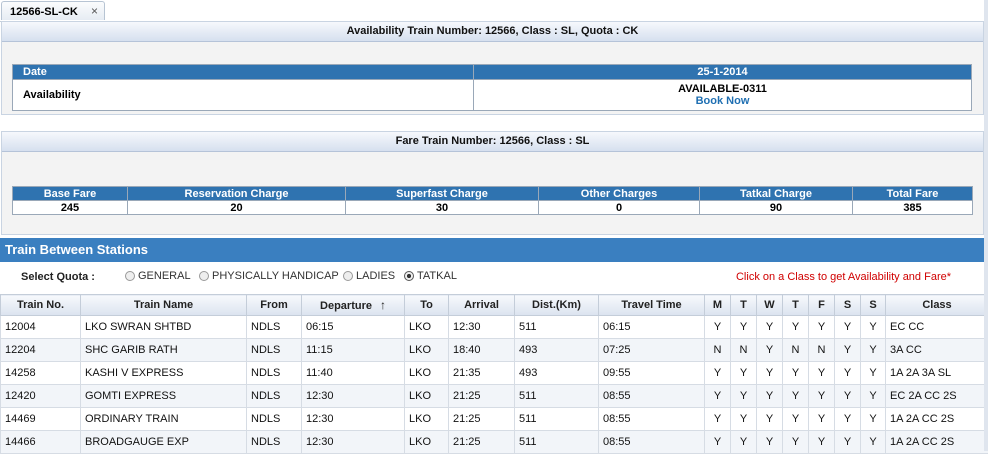 The height and width of the screenshot is (454, 988). What do you see at coordinates (164, 276) in the screenshot?
I see `quota-option-label: GENERAL` at bounding box center [164, 276].